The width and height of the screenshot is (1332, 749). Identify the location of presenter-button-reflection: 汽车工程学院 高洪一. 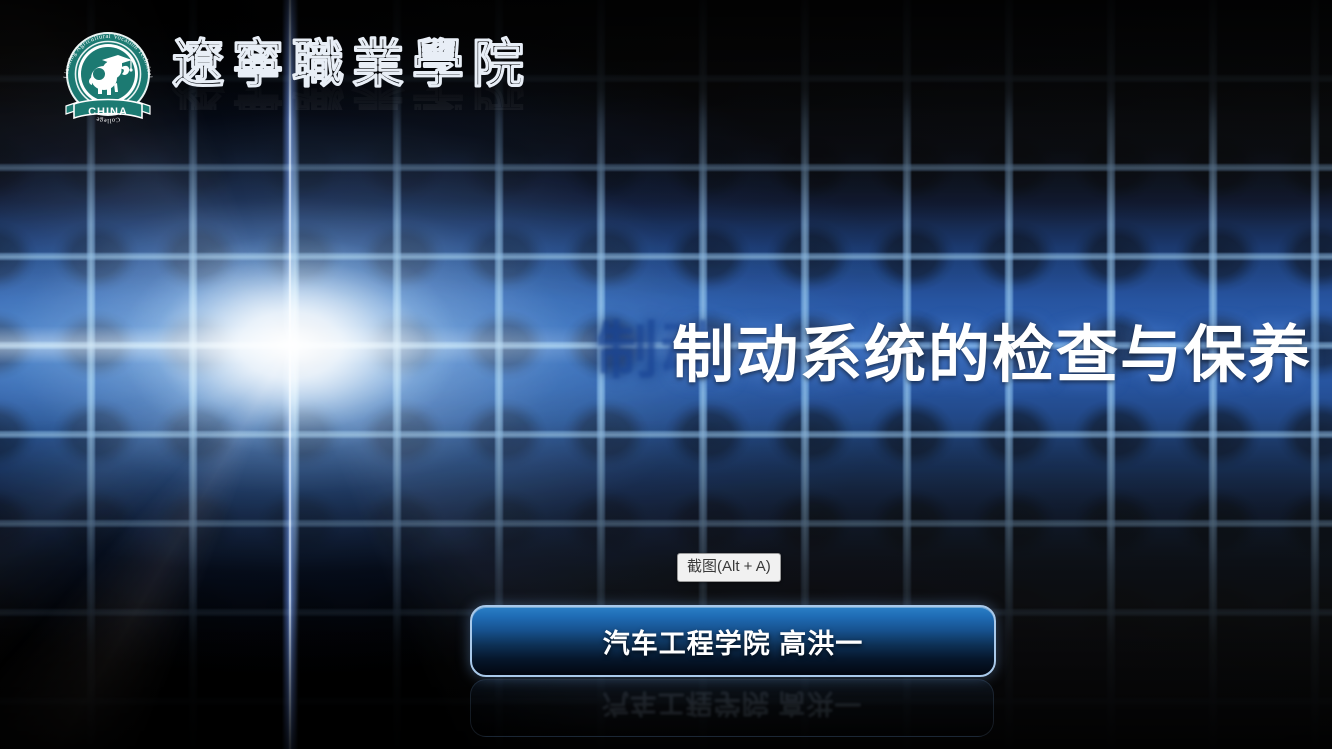
(732, 708).